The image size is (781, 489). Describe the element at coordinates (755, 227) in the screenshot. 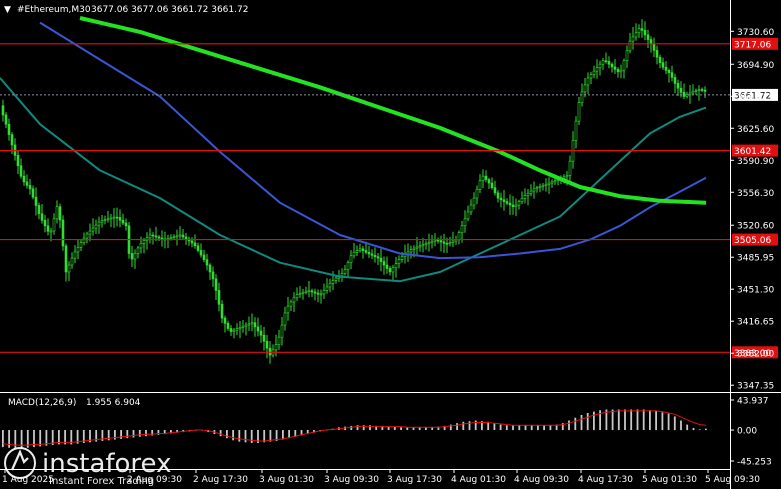

I see `price-tick-label: 3520.60` at that location.